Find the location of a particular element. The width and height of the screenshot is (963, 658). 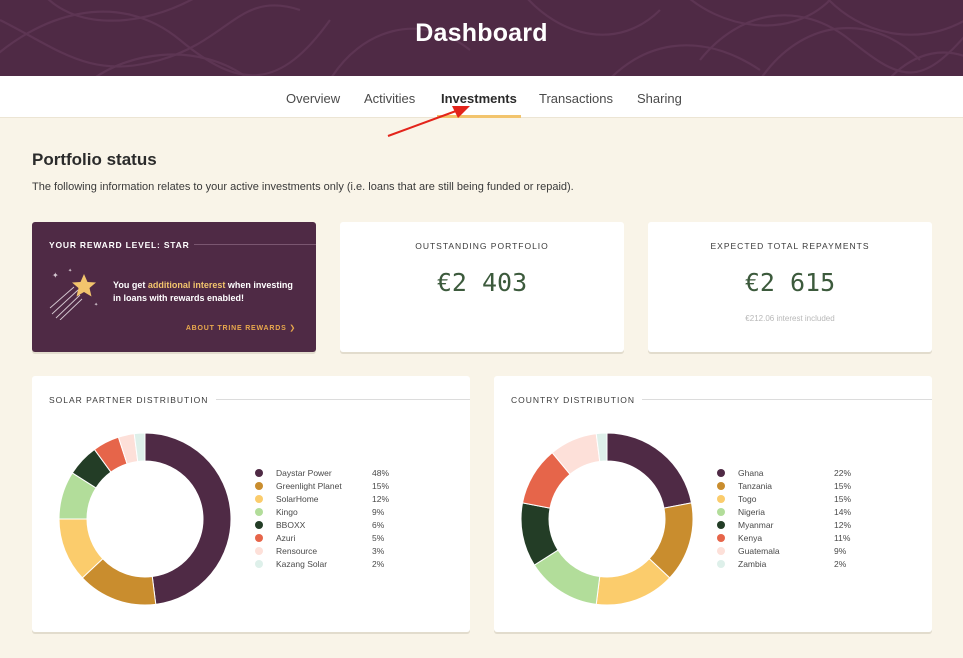

legend-label: Kenya is located at coordinates (750, 538).